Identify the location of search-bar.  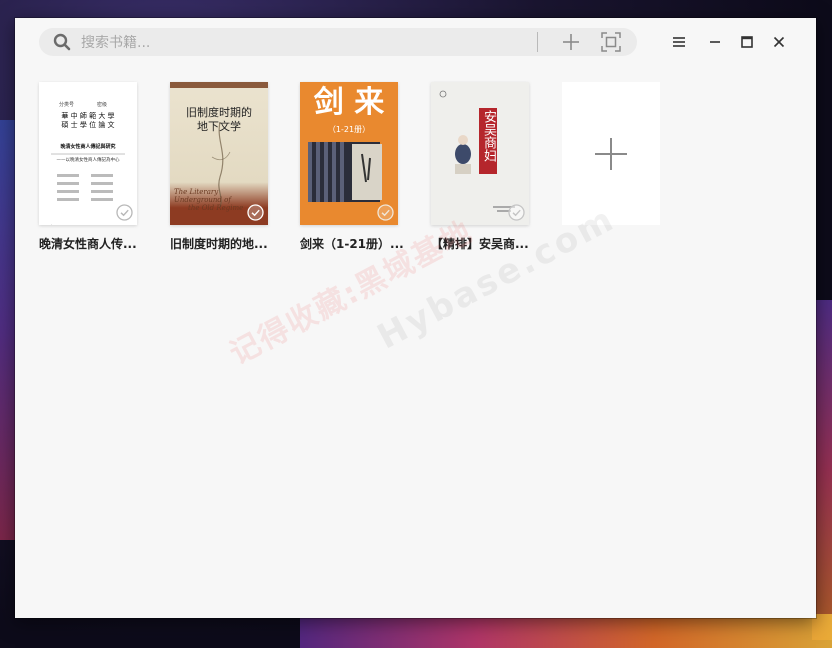
(338, 42).